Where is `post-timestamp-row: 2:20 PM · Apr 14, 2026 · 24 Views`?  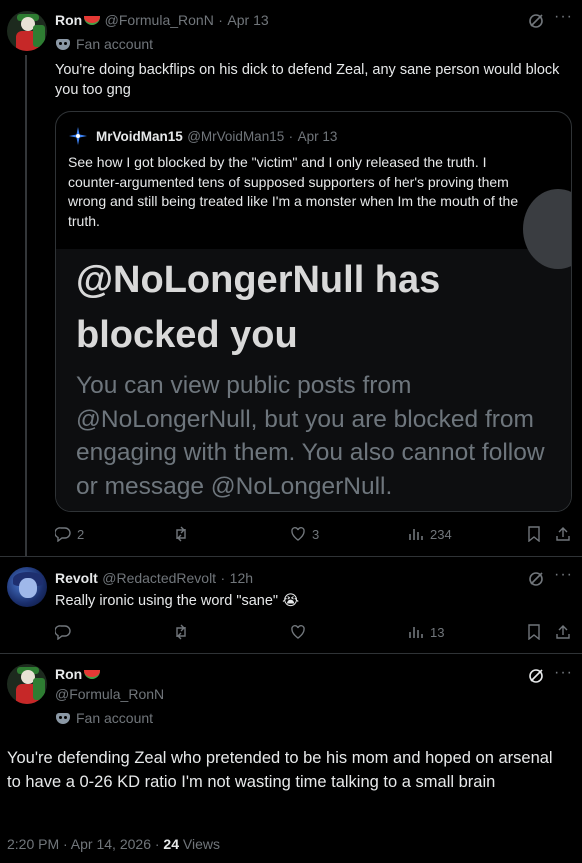 post-timestamp-row: 2:20 PM · Apr 14, 2026 · 24 Views is located at coordinates (113, 844).